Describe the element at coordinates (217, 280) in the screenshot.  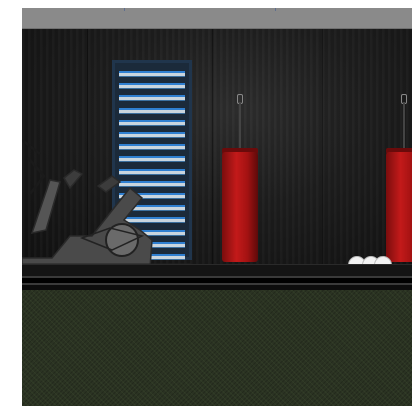
I see `floor-edge` at that location.